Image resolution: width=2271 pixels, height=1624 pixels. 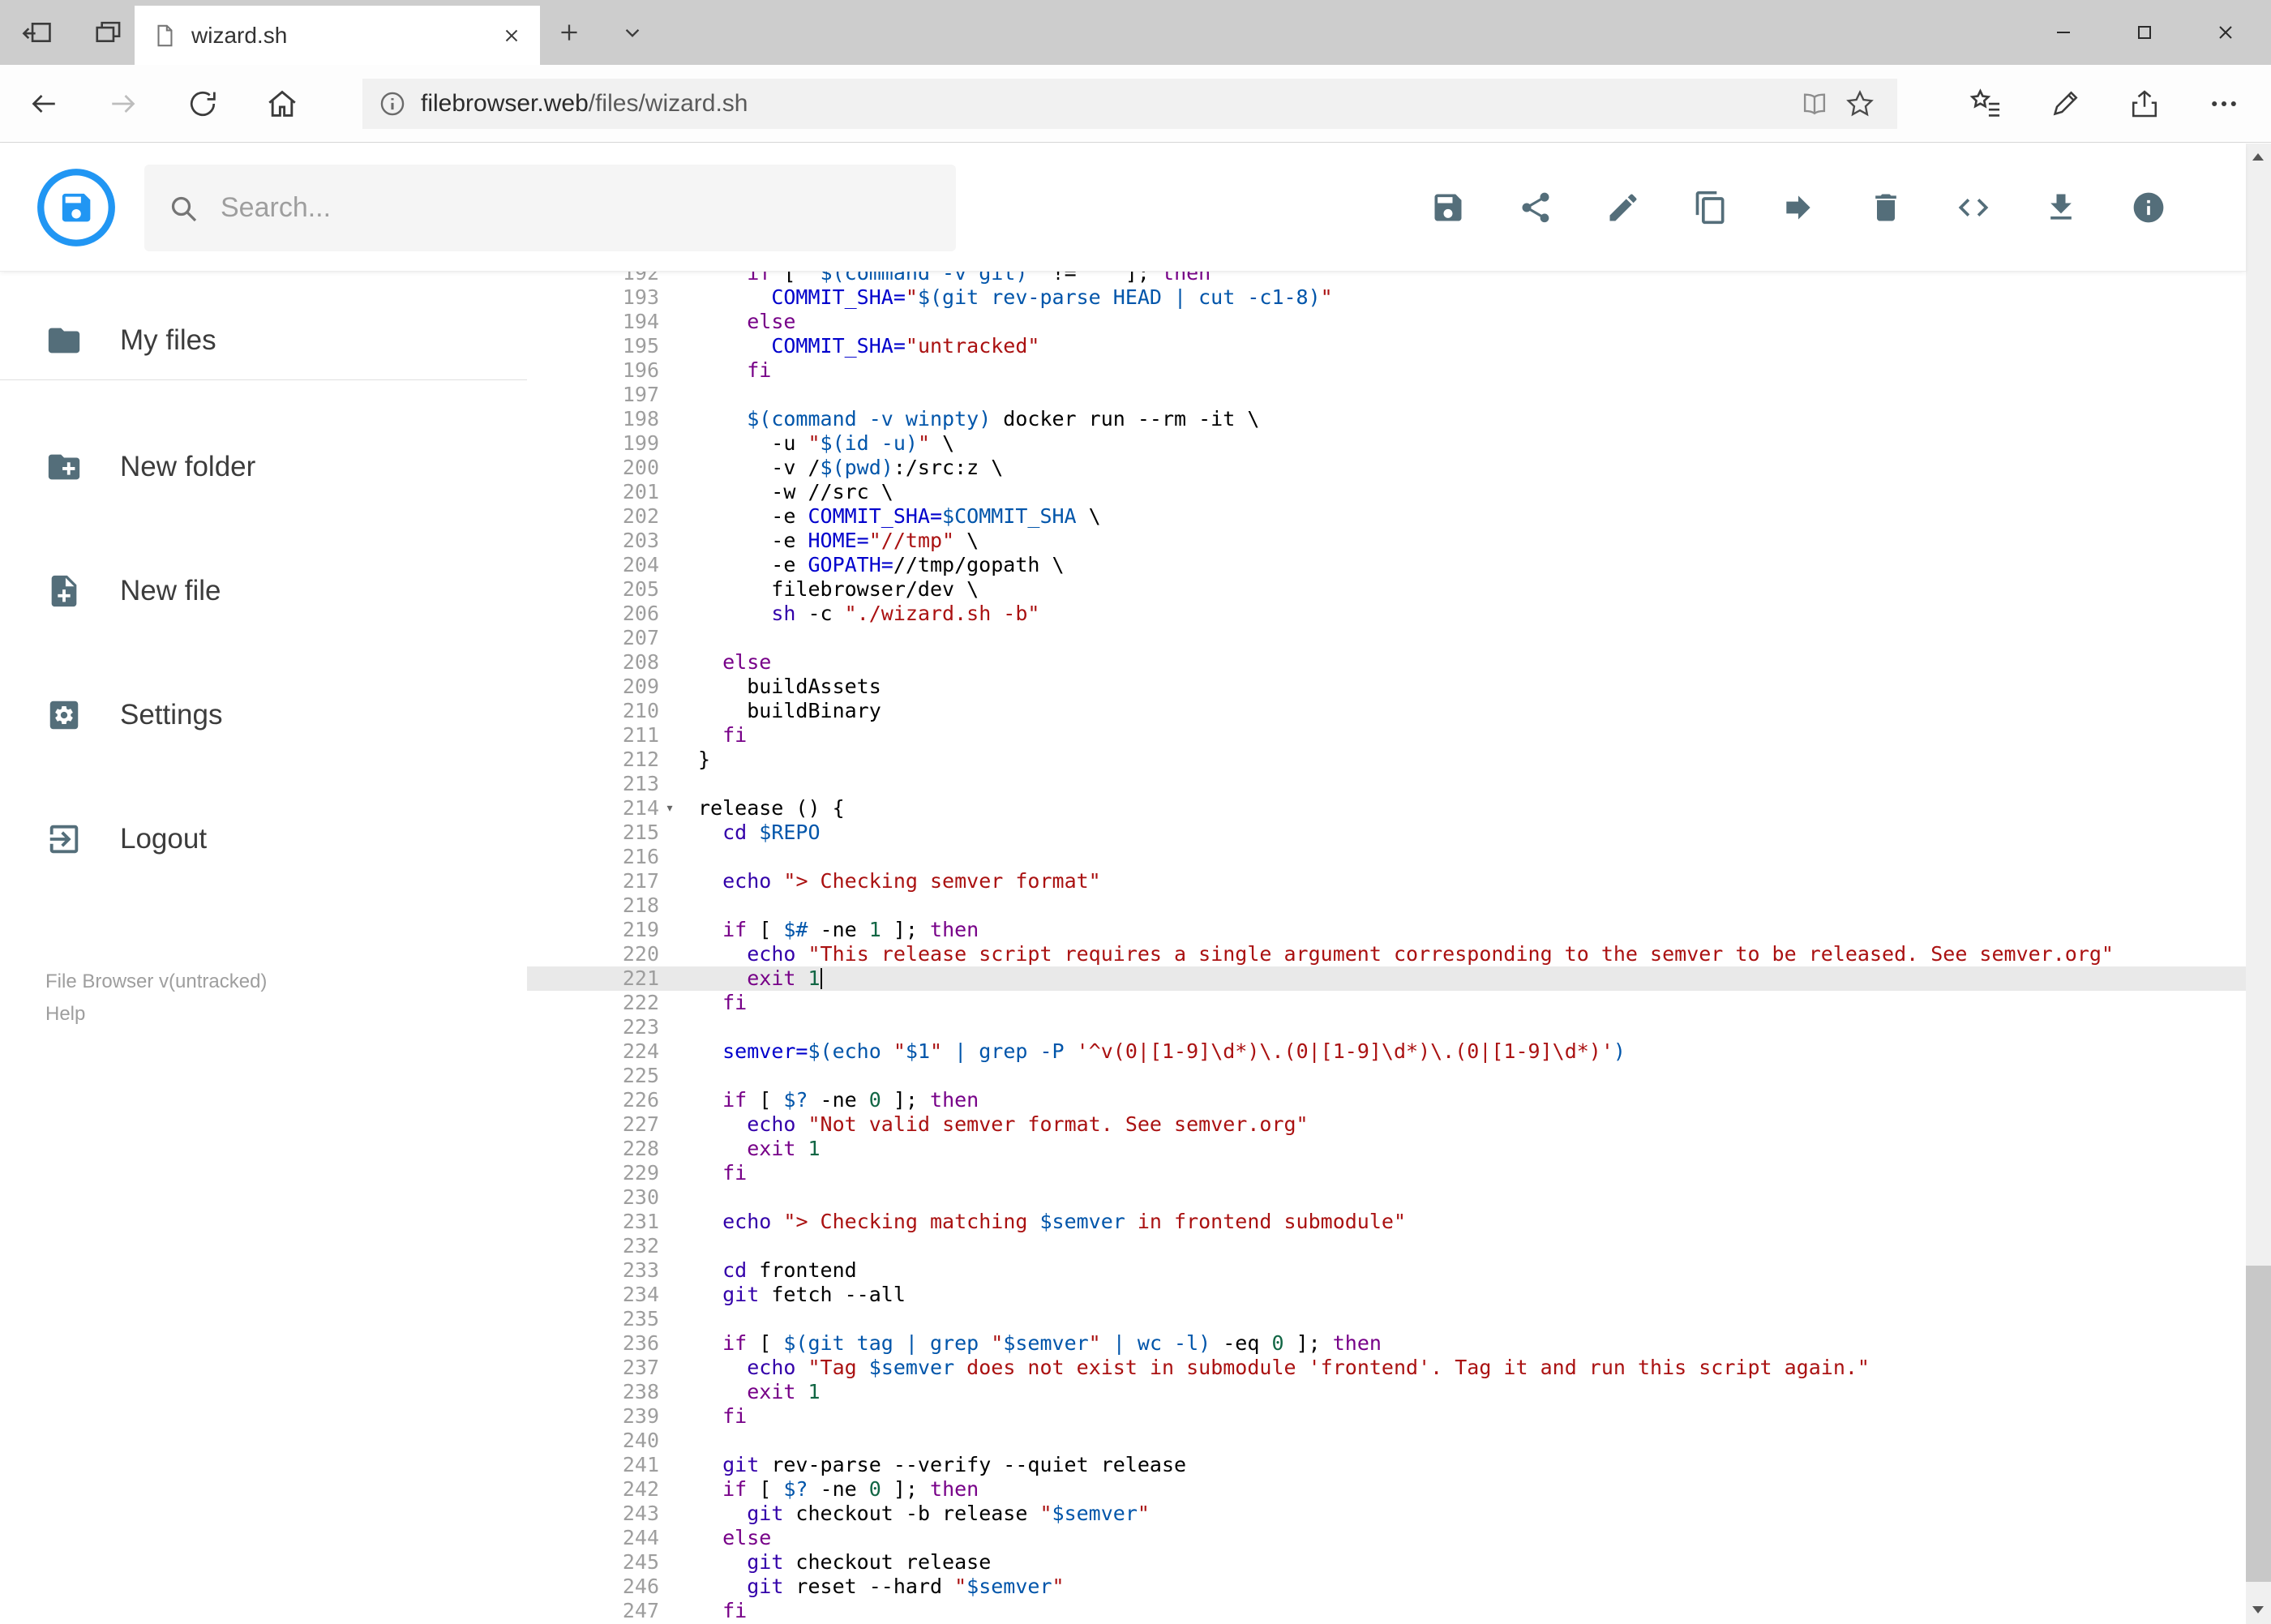 I want to click on maximize-button, so click(x=2144, y=33).